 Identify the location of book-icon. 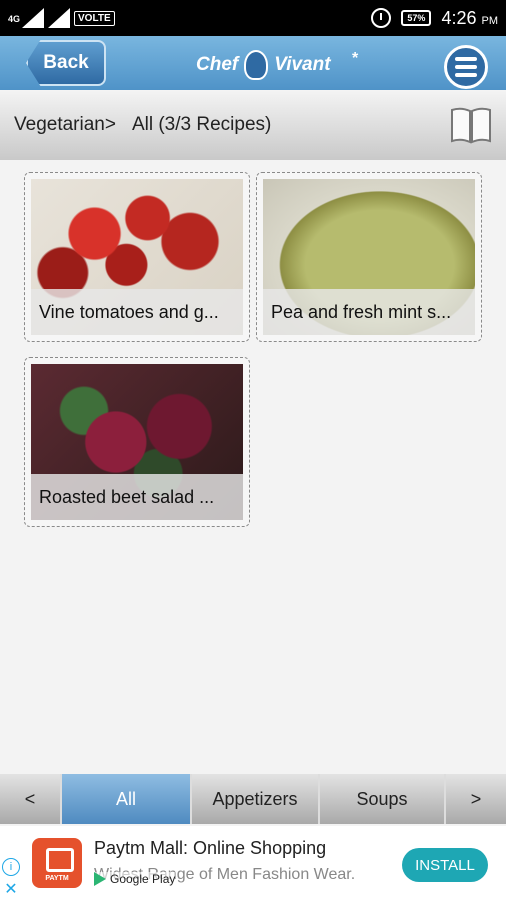
(471, 125).